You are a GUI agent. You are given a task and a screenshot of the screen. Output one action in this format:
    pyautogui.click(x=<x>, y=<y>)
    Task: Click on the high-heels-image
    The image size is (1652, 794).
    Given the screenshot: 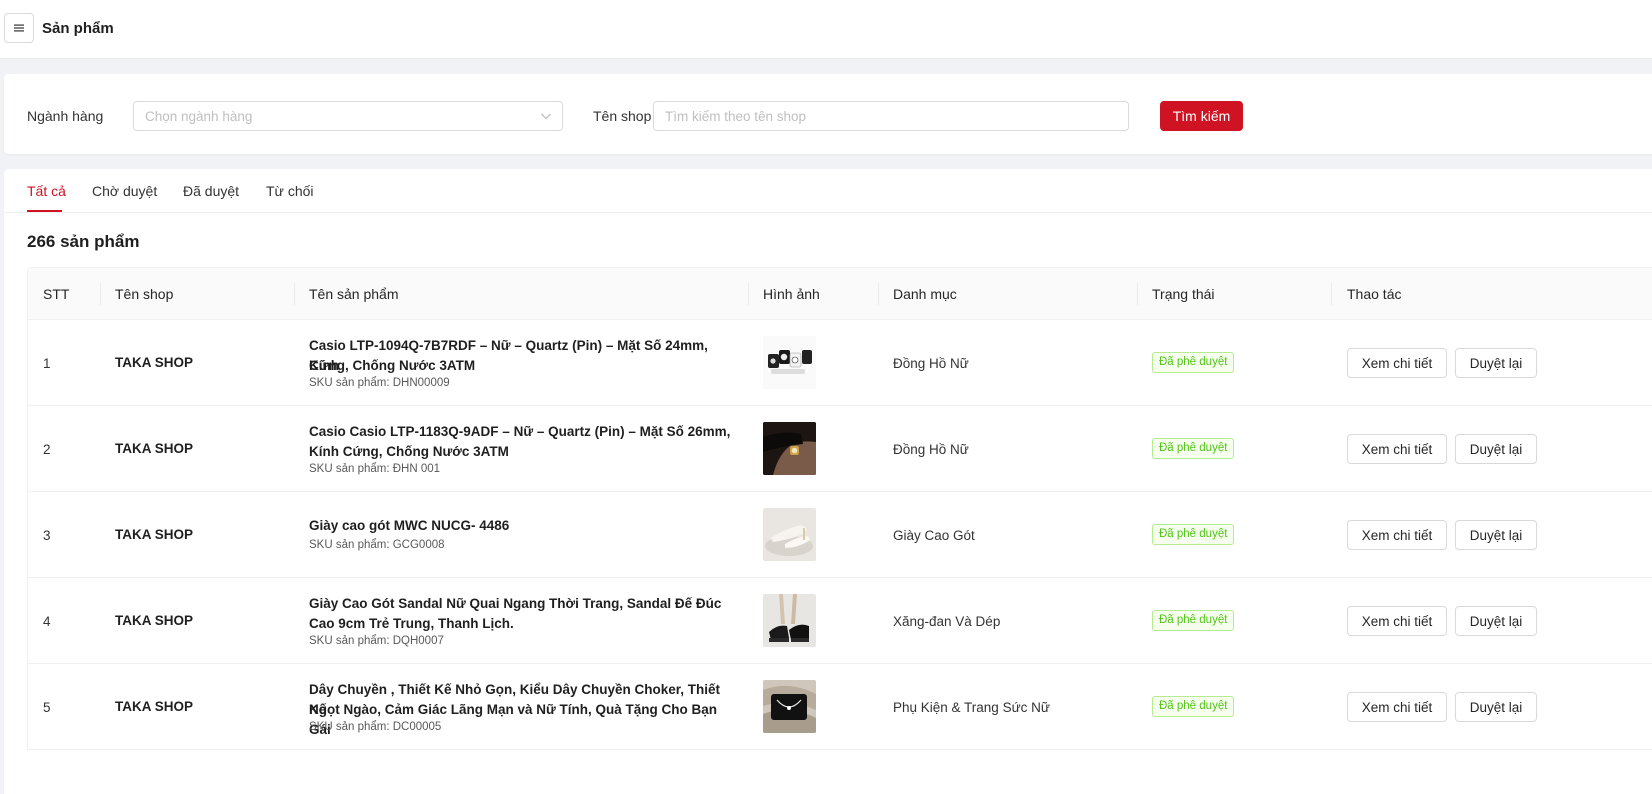 What is the action you would take?
    pyautogui.click(x=789, y=534)
    